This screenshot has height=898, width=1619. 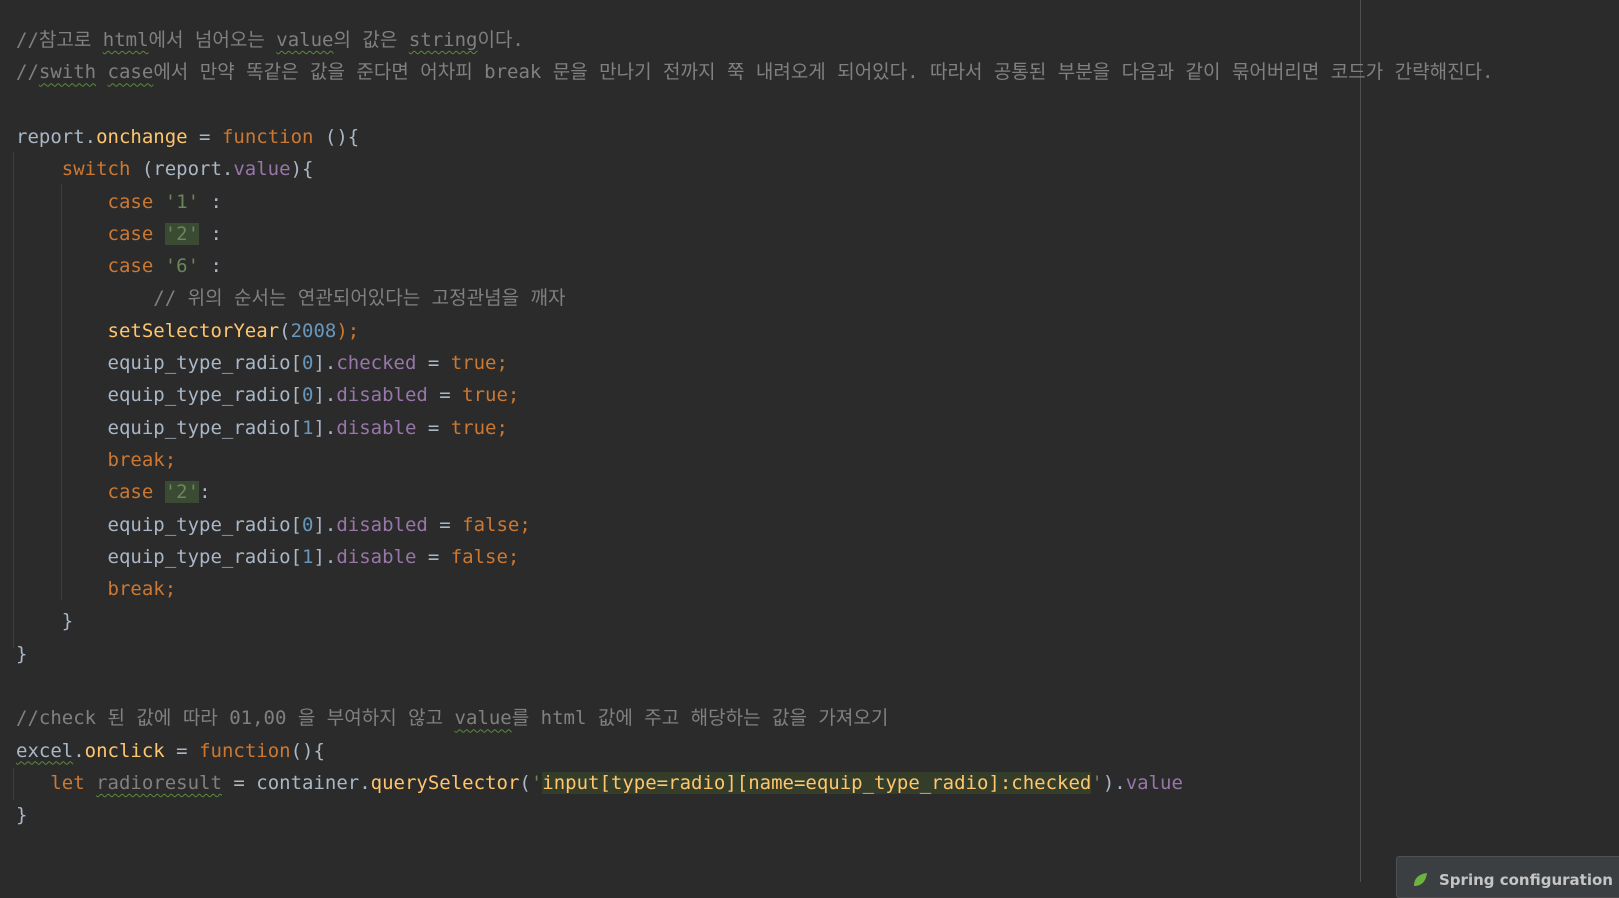 What do you see at coordinates (27, 72) in the screenshot?
I see `code-token: //` at bounding box center [27, 72].